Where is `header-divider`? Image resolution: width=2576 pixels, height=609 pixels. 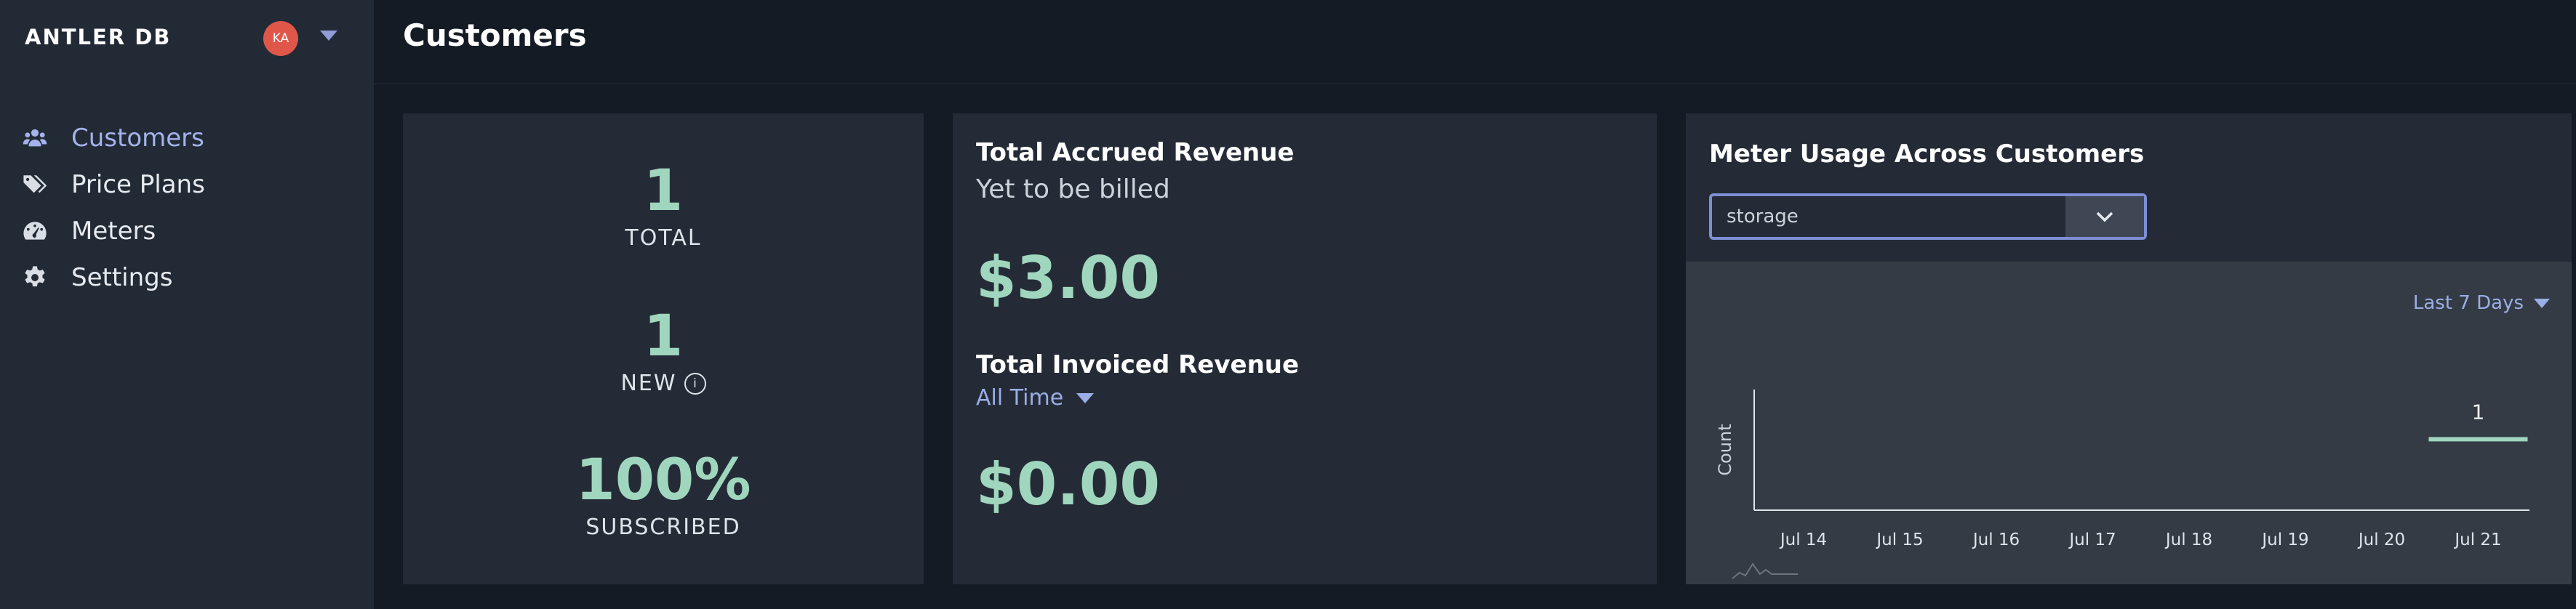 header-divider is located at coordinates (1475, 83).